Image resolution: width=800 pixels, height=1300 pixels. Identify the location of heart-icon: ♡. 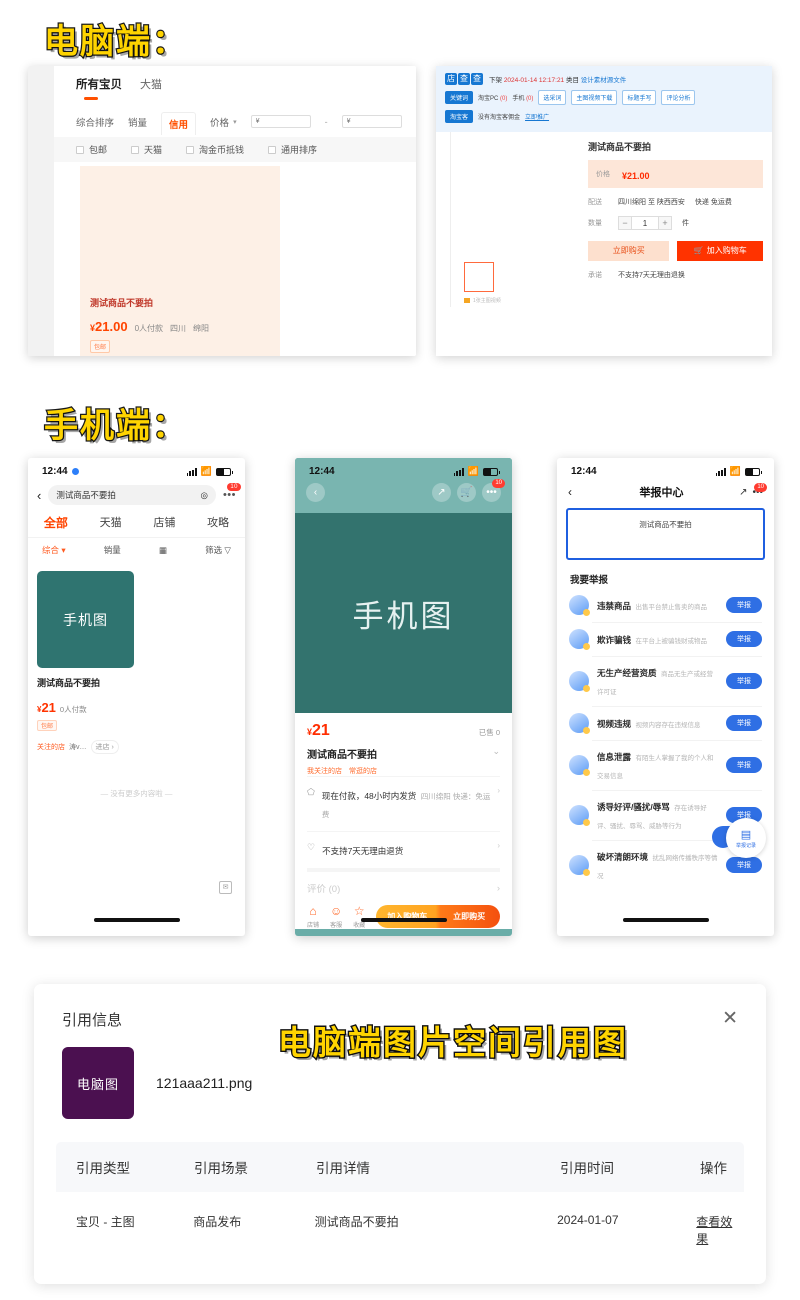
(311, 847).